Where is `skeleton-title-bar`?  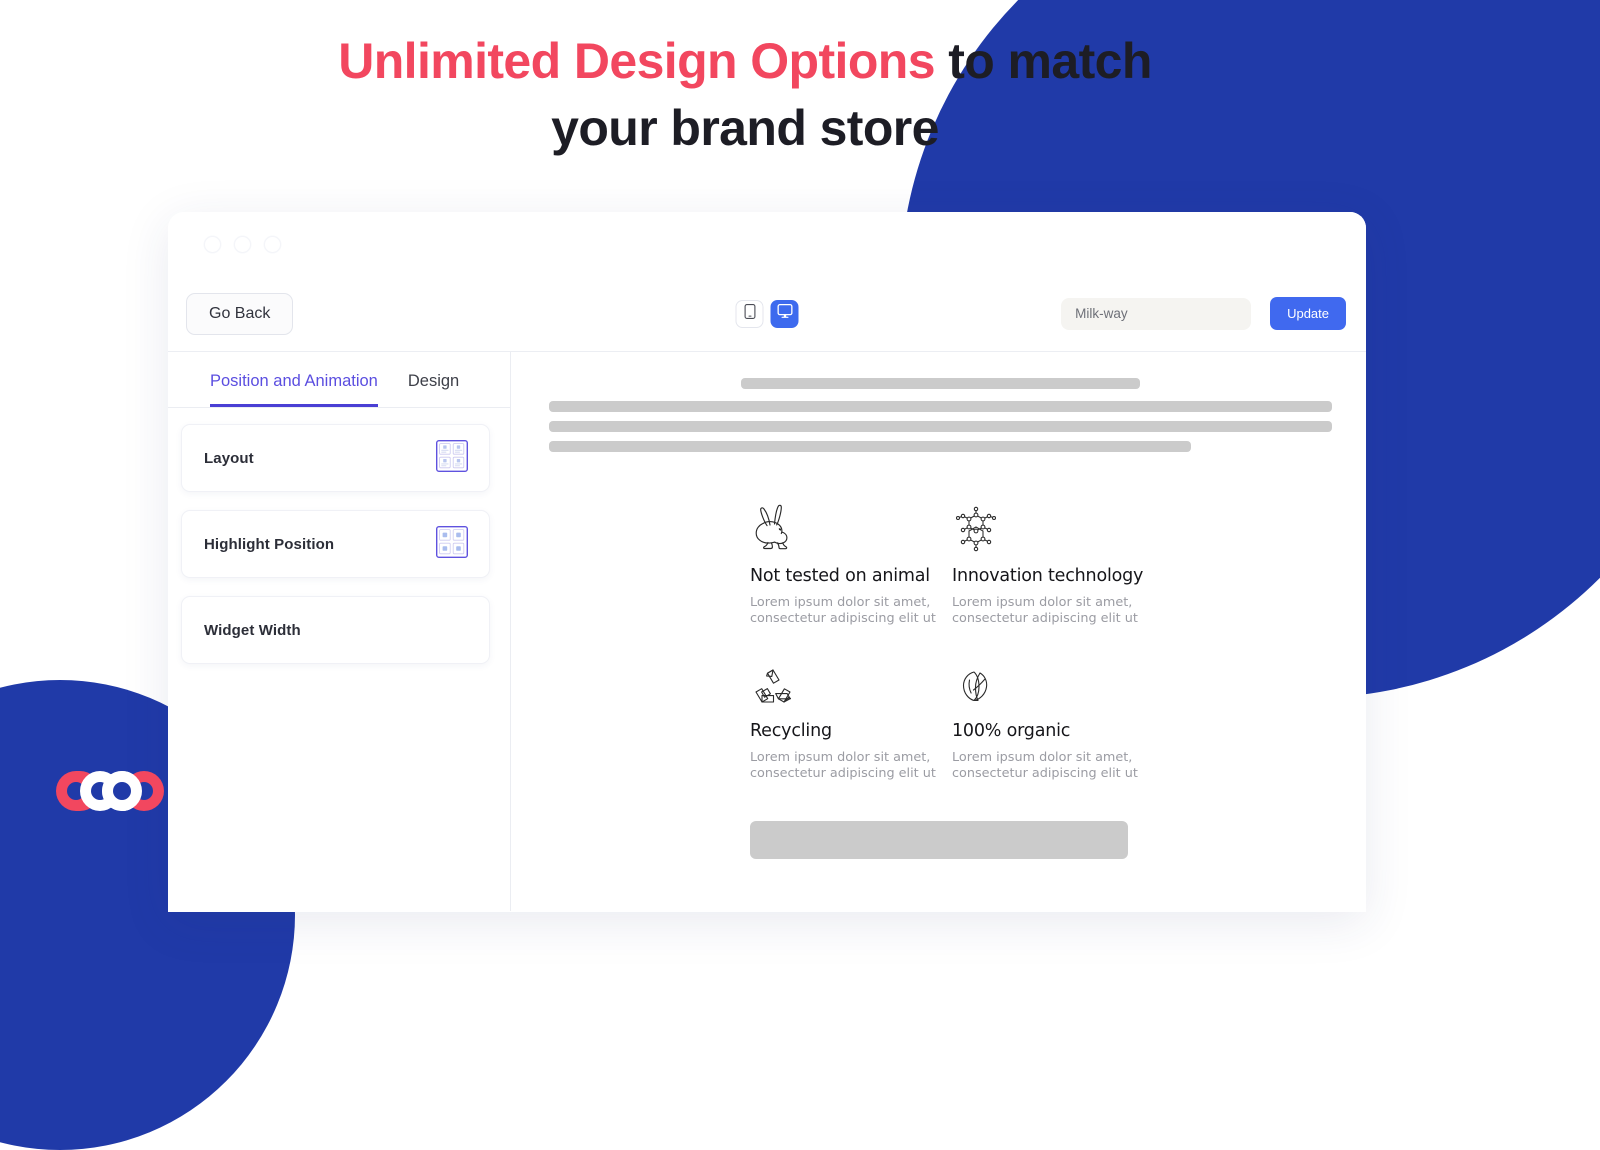
skeleton-title-bar is located at coordinates (940, 383).